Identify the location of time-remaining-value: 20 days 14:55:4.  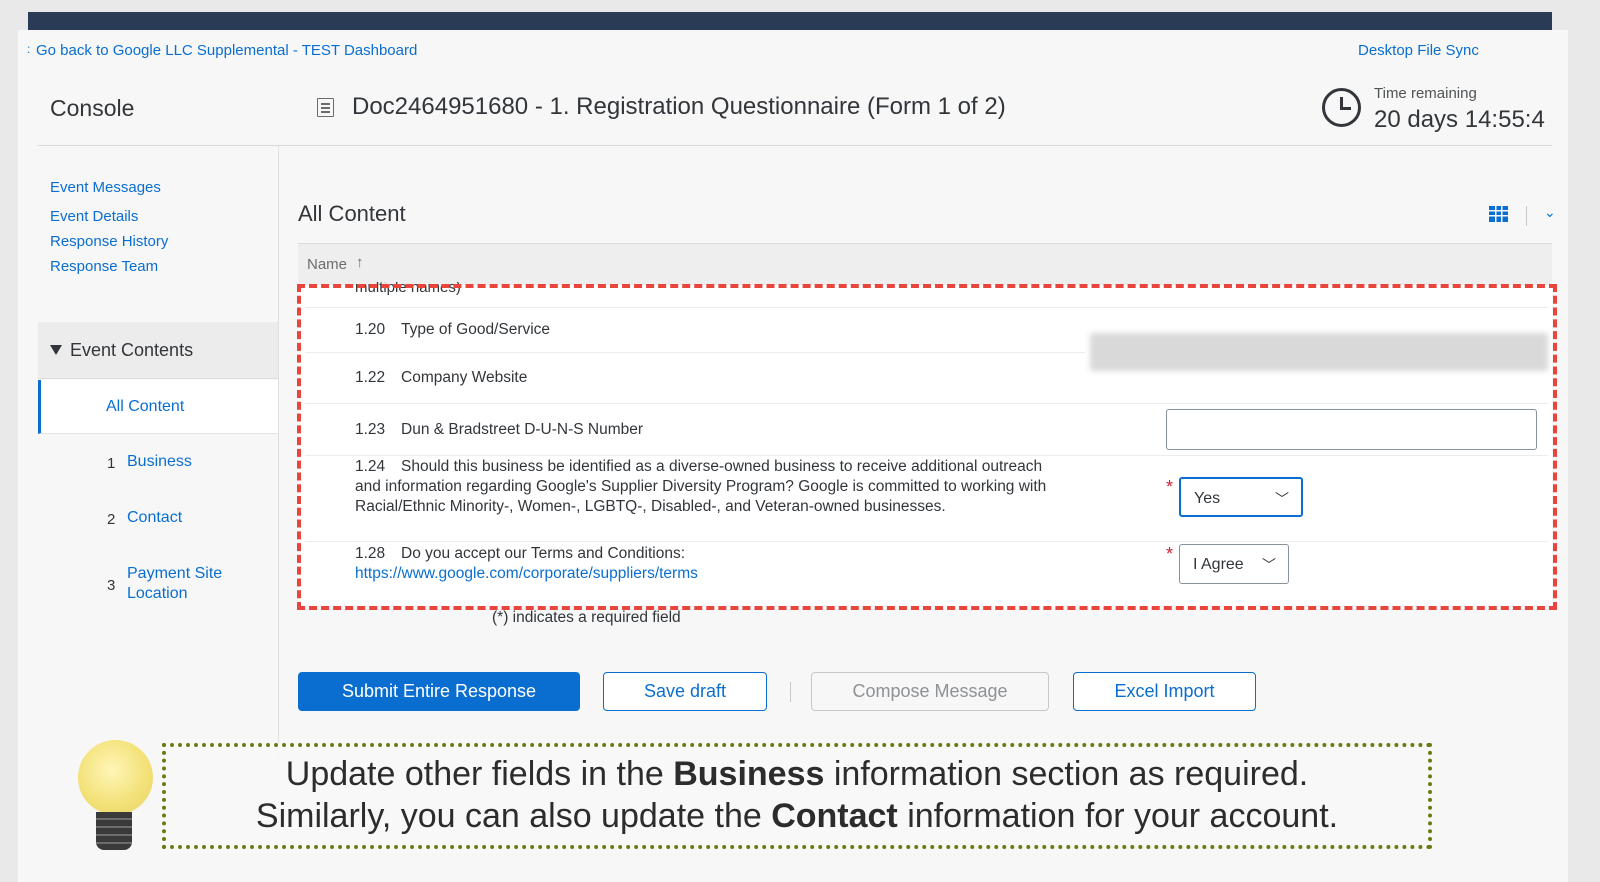
(1459, 119).